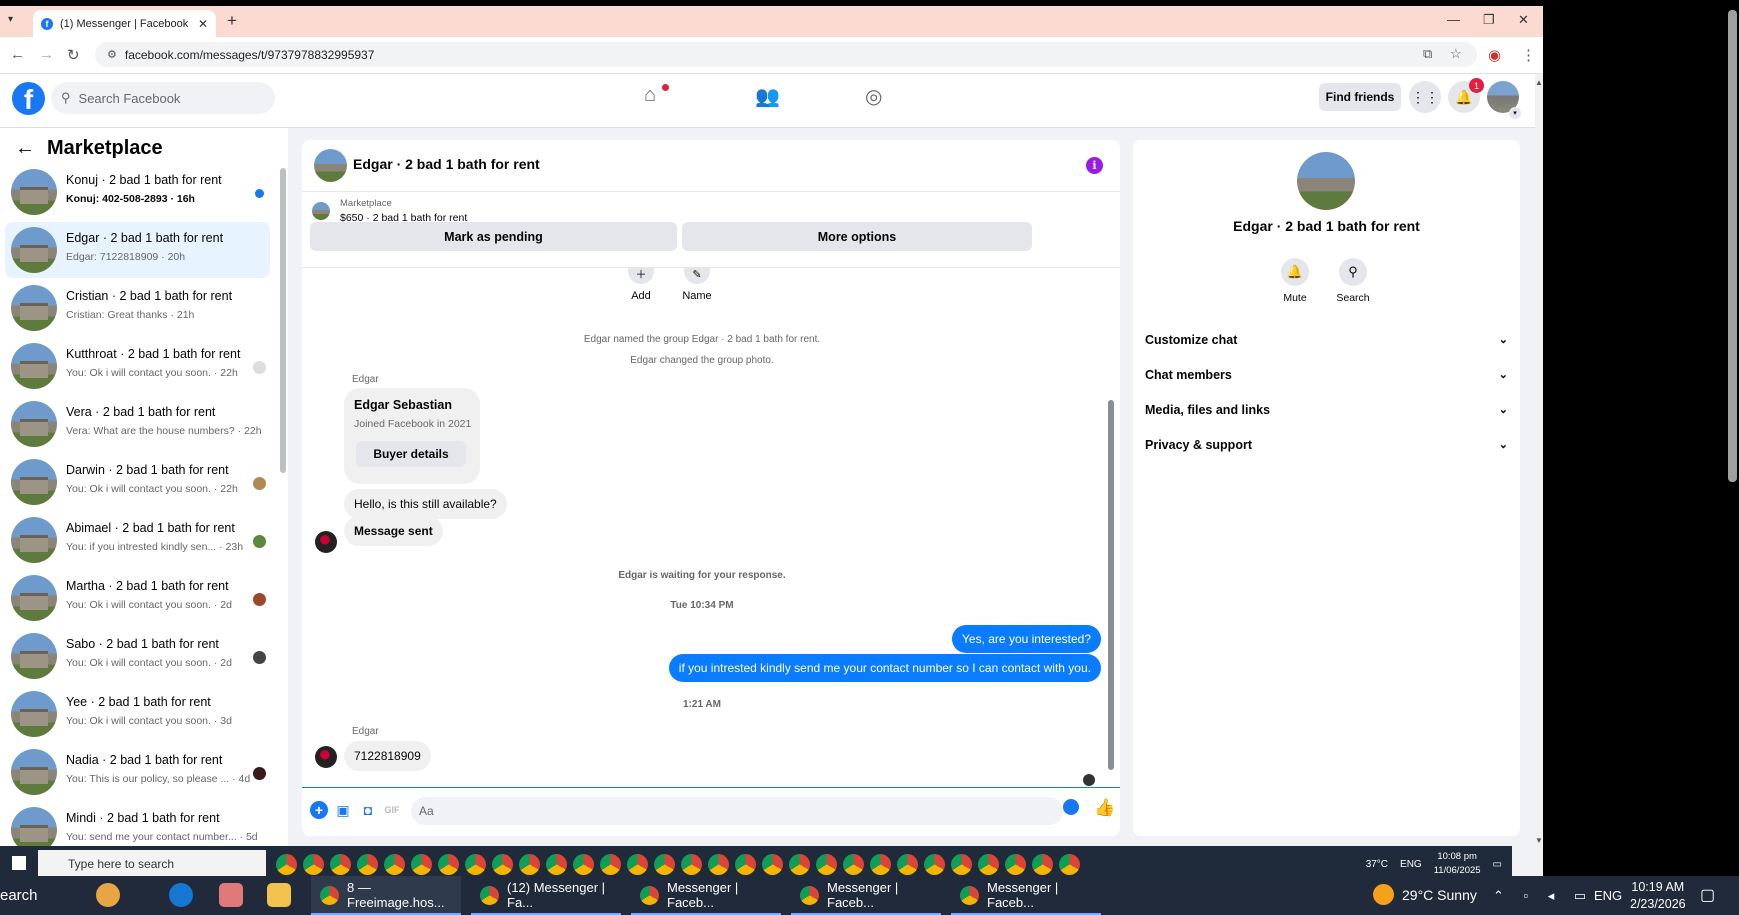  I want to click on tab-messenger: f (1) Messenger | Facebook ✕, so click(124, 23).